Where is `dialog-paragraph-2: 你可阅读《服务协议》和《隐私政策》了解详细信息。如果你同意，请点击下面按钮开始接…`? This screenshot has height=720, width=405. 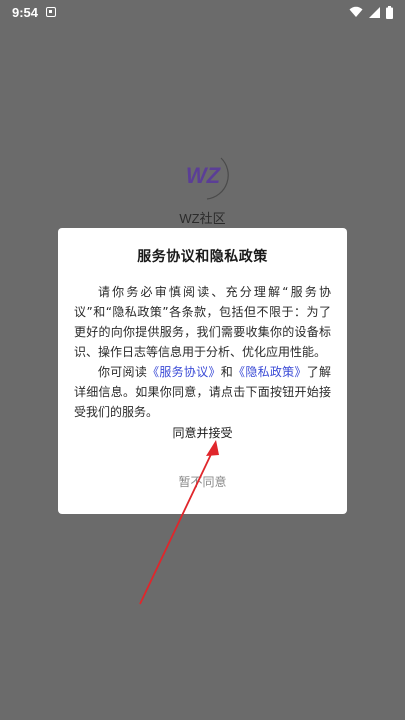
dialog-paragraph-2: 你可阅读《服务协议》和《隐私政策》了解详细信息。如果你同意，请点击下面按钮开始接… is located at coordinates (202, 392).